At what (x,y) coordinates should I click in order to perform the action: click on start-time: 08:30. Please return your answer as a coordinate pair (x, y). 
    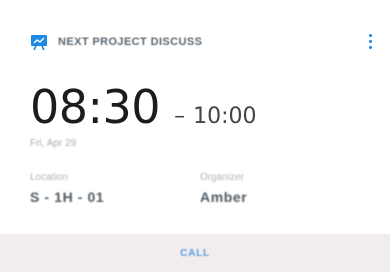
    Looking at the image, I should click on (95, 107).